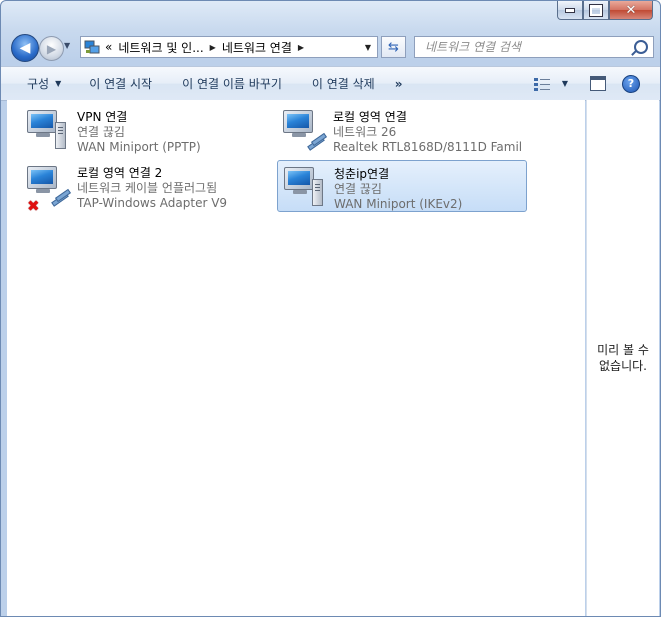 The height and width of the screenshot is (619, 663). I want to click on search-box, so click(534, 47).